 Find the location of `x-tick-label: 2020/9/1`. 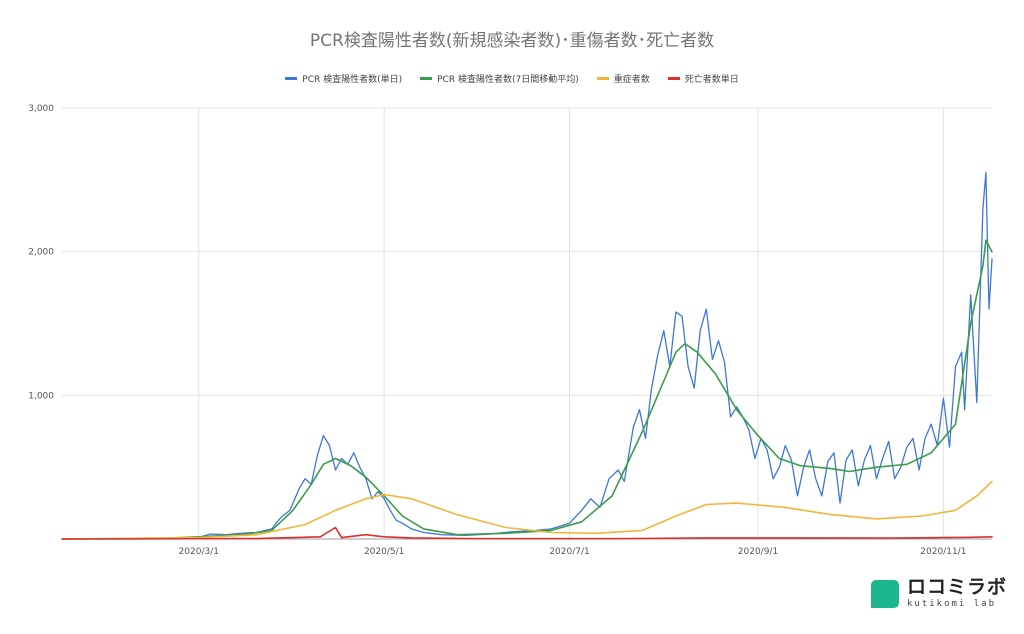

x-tick-label: 2020/9/1 is located at coordinates (758, 552).